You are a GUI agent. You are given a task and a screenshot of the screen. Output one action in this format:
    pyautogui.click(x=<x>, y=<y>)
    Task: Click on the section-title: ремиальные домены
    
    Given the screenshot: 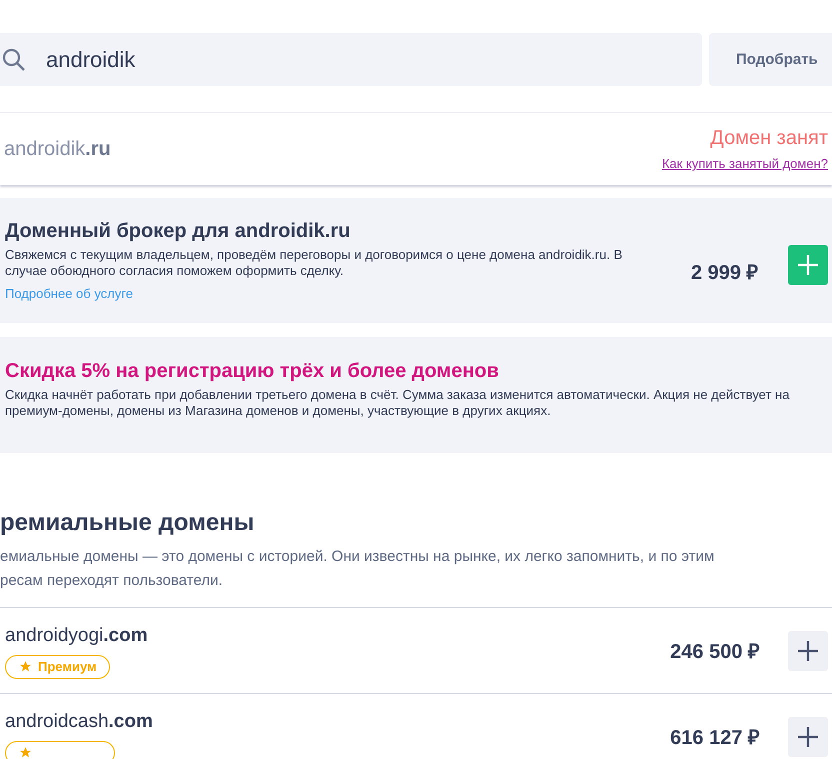 What is the action you would take?
    pyautogui.click(x=128, y=523)
    